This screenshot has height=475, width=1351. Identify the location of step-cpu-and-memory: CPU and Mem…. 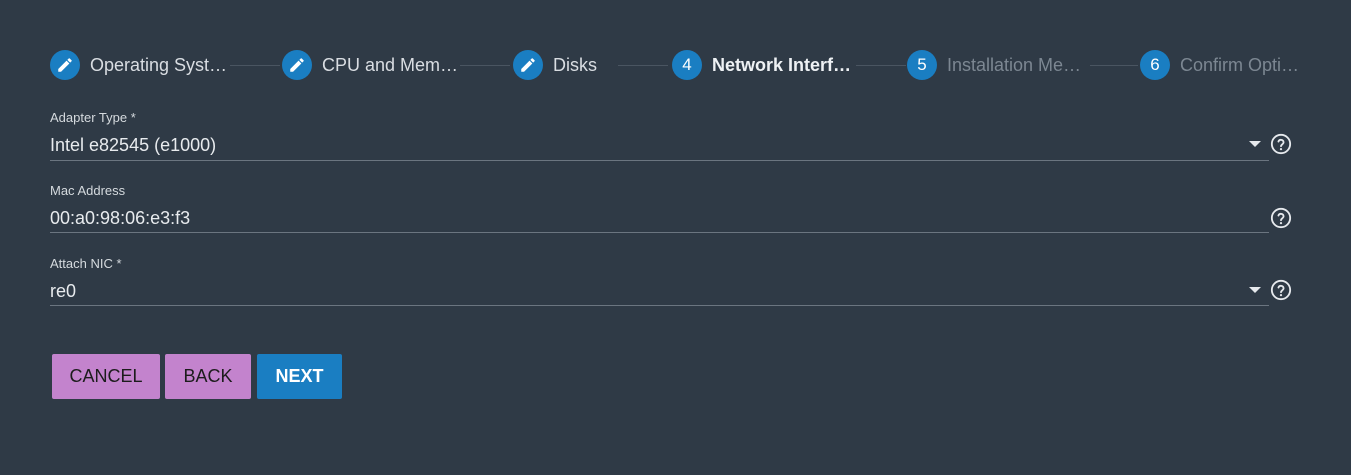
(370, 65).